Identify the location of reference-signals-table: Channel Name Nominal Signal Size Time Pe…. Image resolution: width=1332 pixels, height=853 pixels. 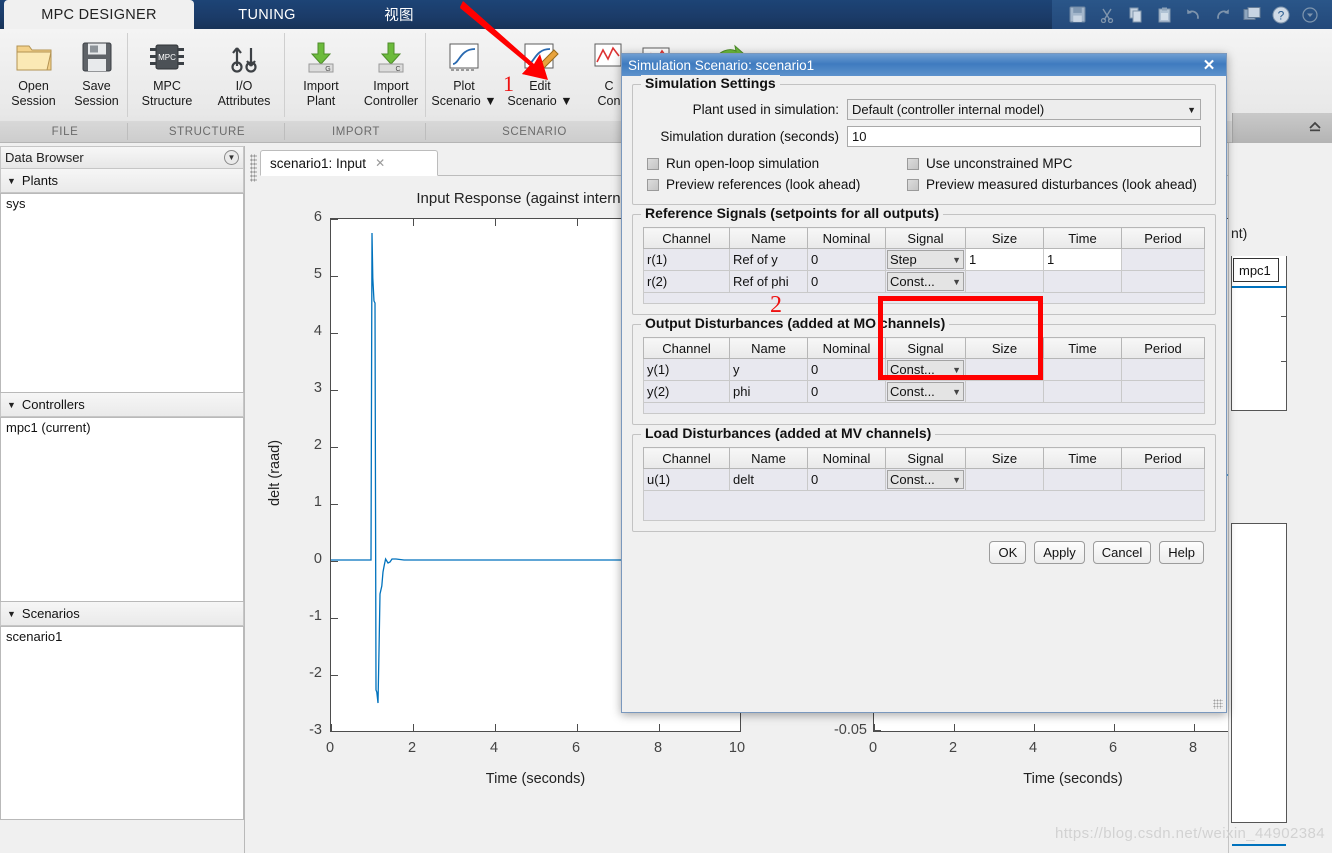
(924, 265).